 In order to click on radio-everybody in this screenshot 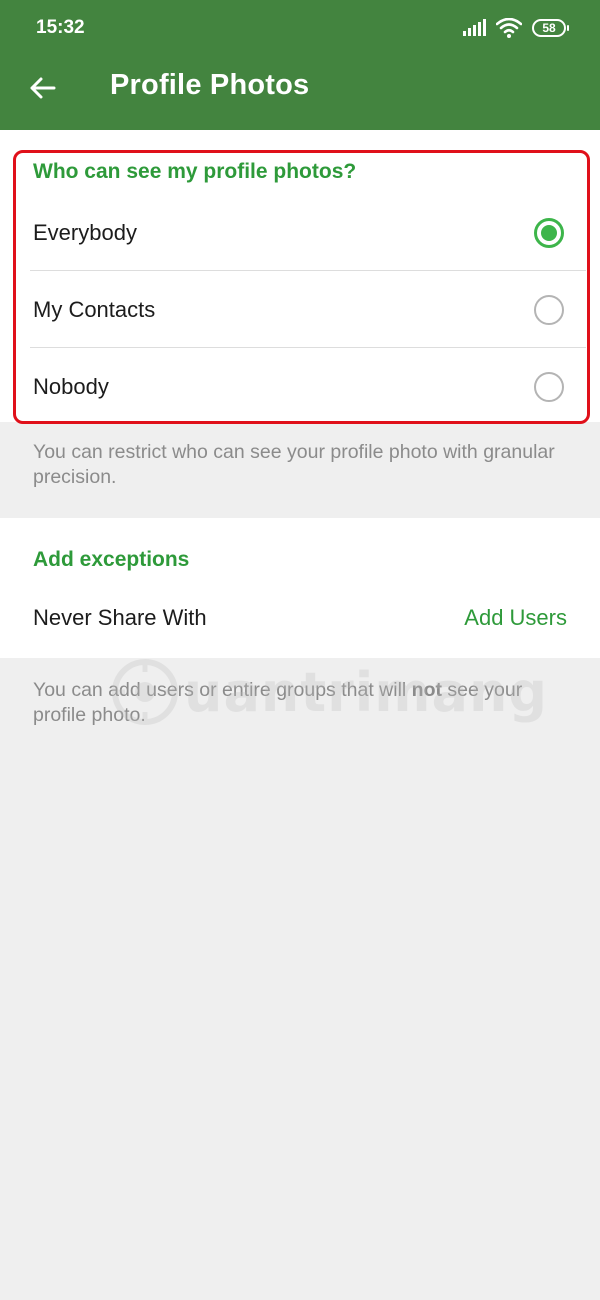, I will do `click(549, 232)`.